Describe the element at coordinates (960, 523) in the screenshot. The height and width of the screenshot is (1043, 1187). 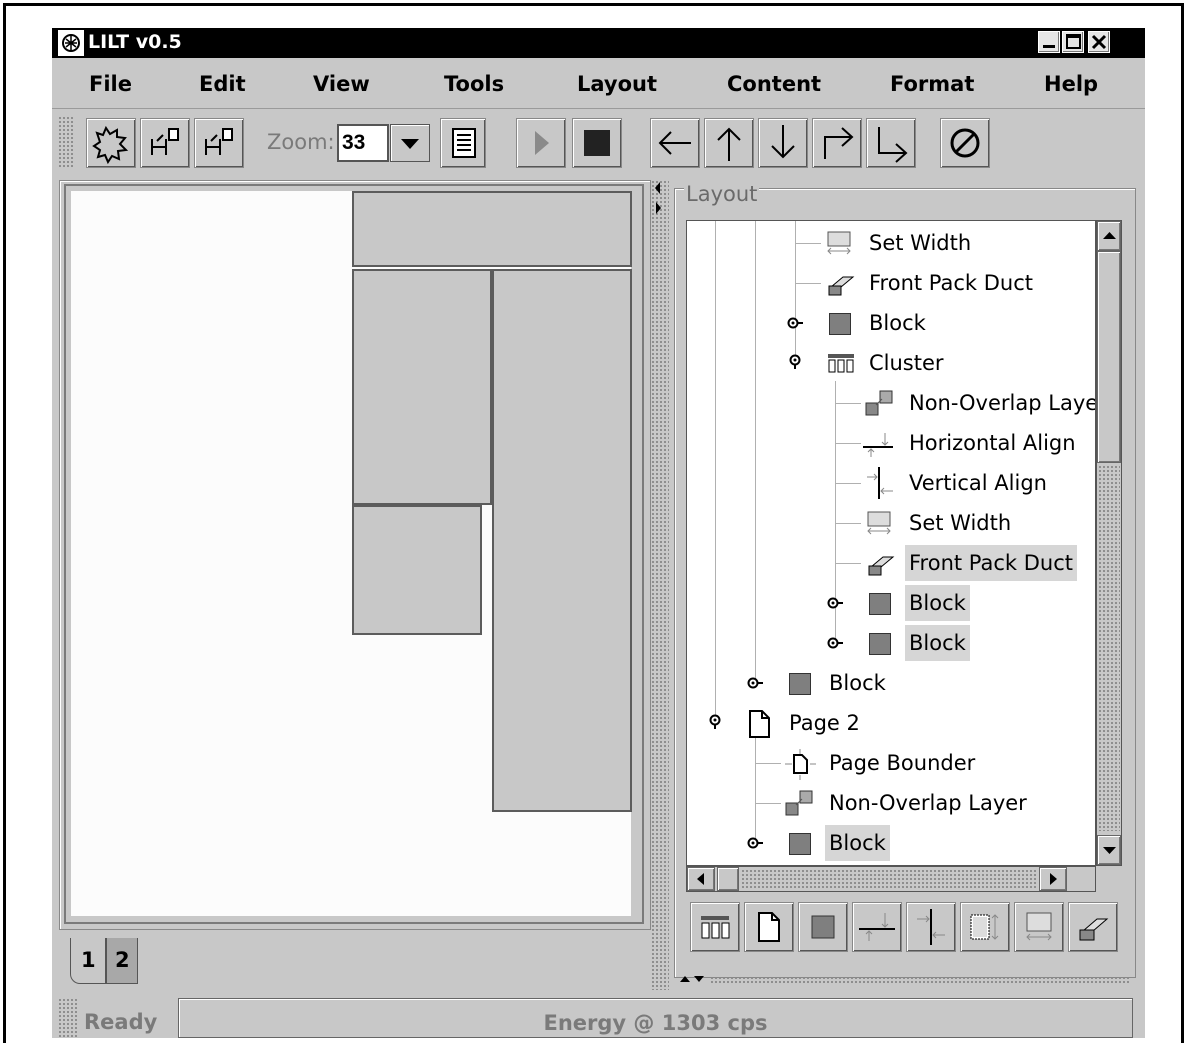
I see `tree-node-label: Set Width` at that location.